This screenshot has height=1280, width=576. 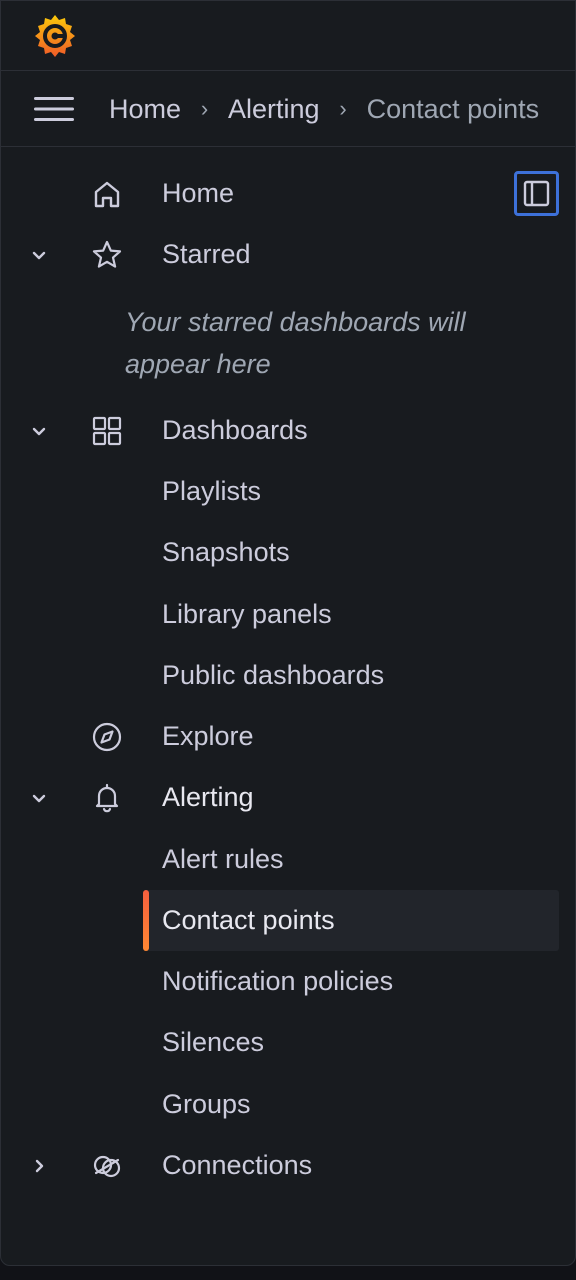 I want to click on sidebar-item-label: Groups, so click(x=206, y=1104).